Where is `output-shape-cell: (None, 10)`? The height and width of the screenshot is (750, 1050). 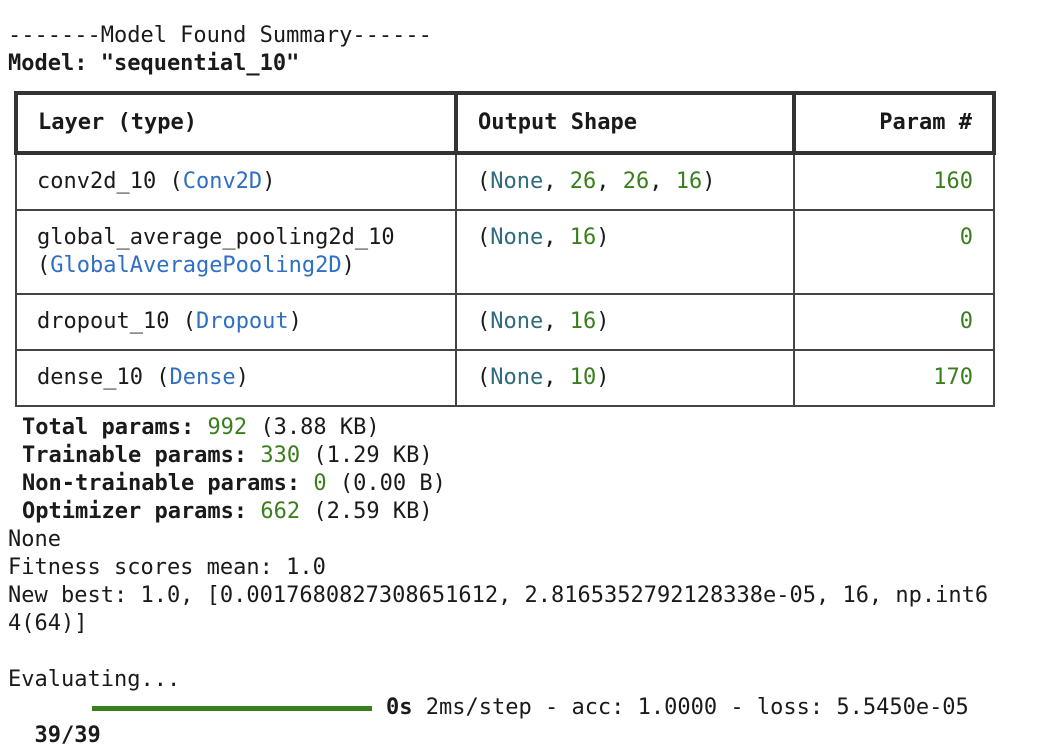
output-shape-cell: (None, 10) is located at coordinates (625, 378).